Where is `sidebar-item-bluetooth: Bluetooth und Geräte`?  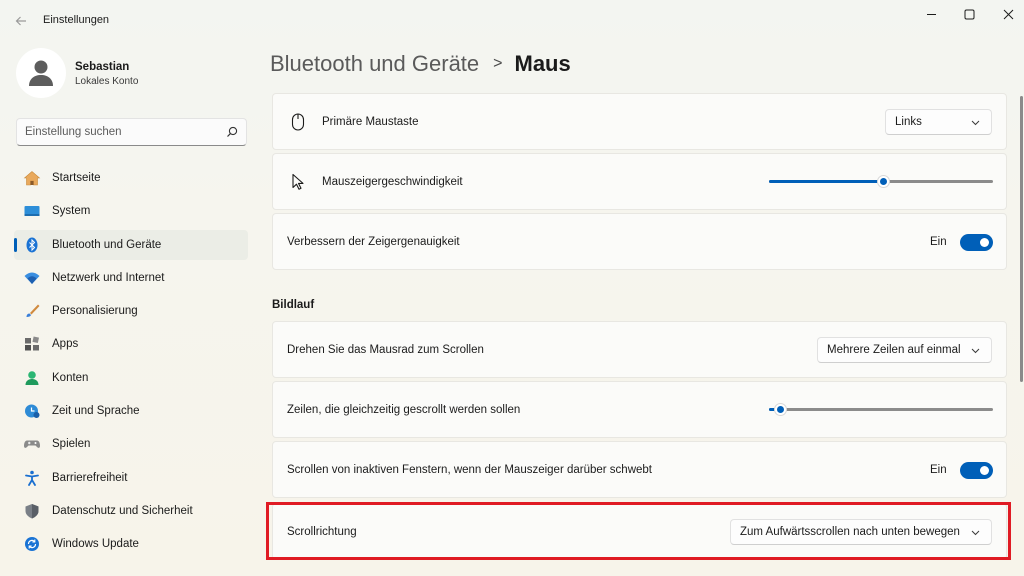 sidebar-item-bluetooth: Bluetooth und Geräte is located at coordinates (131, 244).